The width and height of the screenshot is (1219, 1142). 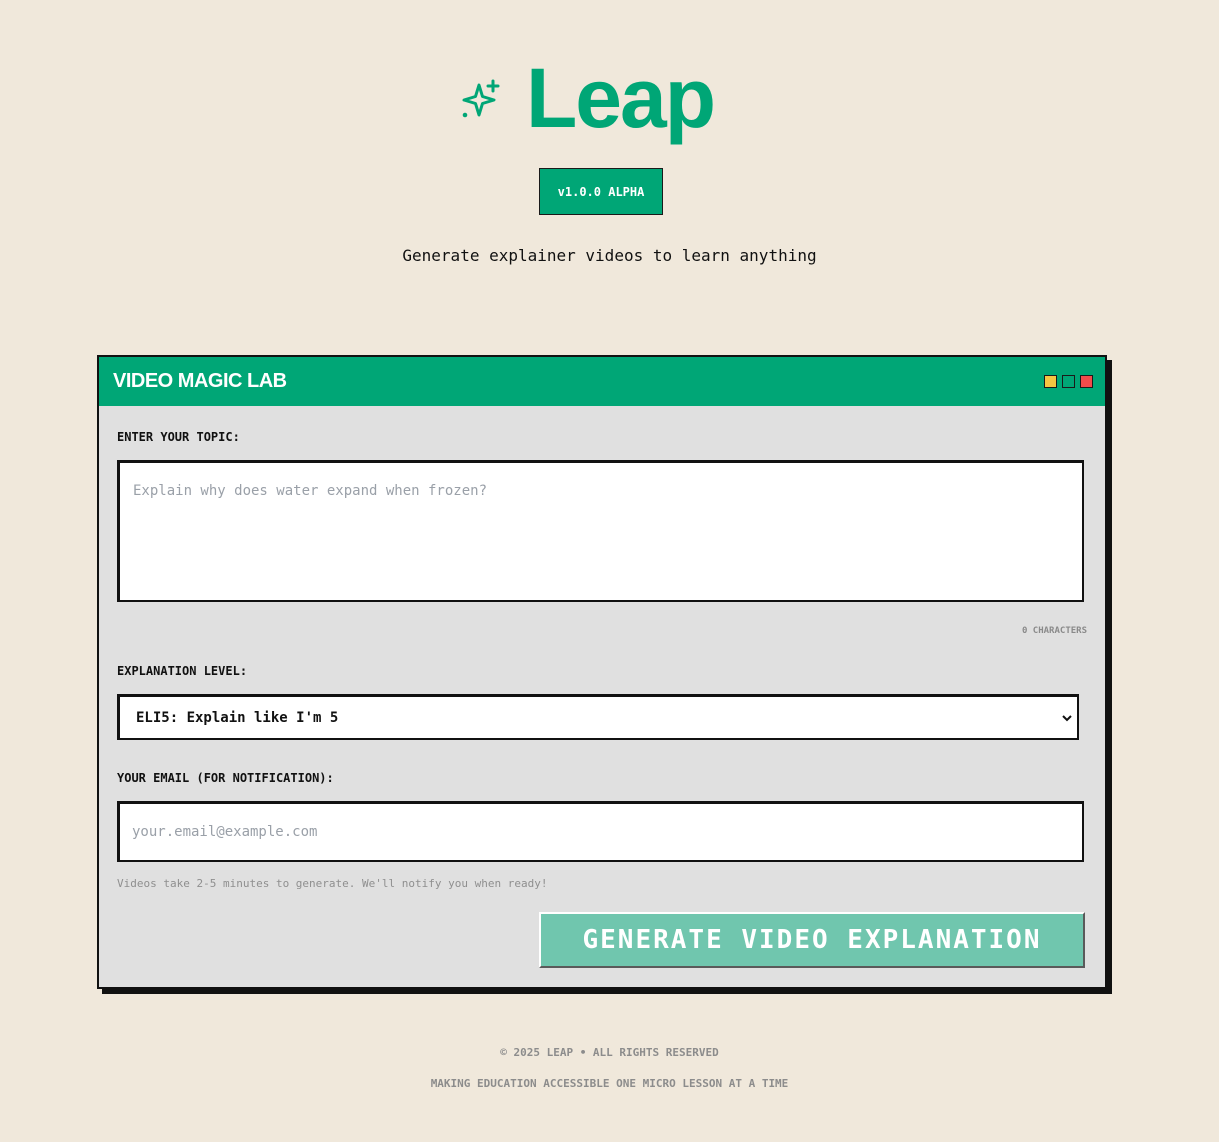 What do you see at coordinates (178, 437) in the screenshot?
I see `topic-label: ENTER YOUR TOPIC:` at bounding box center [178, 437].